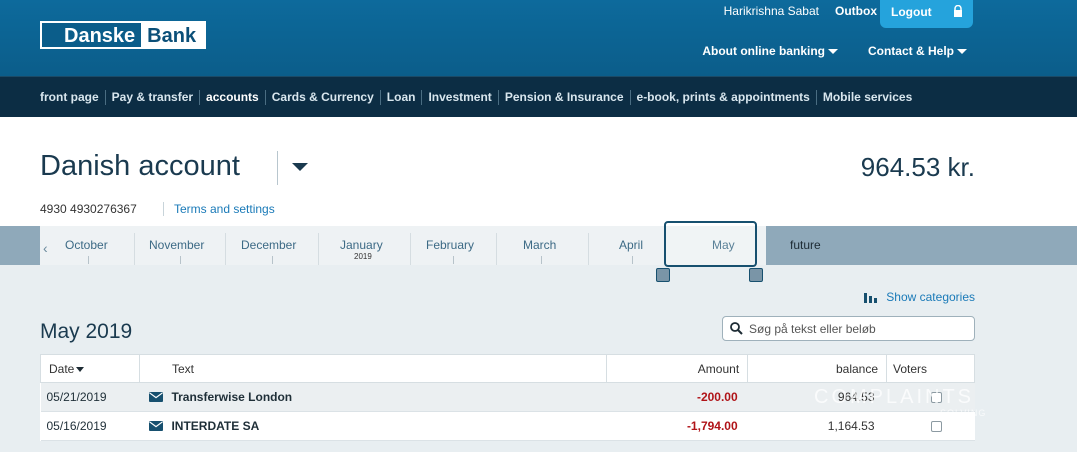  Describe the element at coordinates (363, 256) in the screenshot. I see `year-label: 2019` at that location.